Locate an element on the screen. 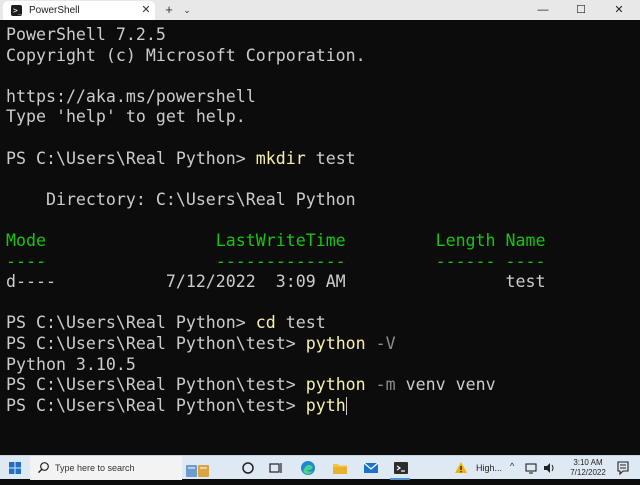 The image size is (640, 485). search-highlight-icon is located at coordinates (200, 471).